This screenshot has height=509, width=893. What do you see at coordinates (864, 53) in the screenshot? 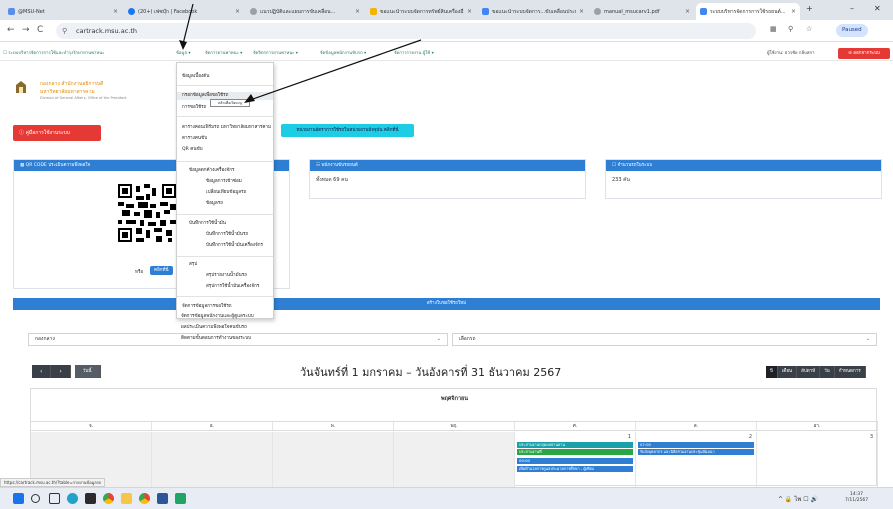
I see `logout-button: ⊖ ออกจากระบบ` at bounding box center [864, 53].